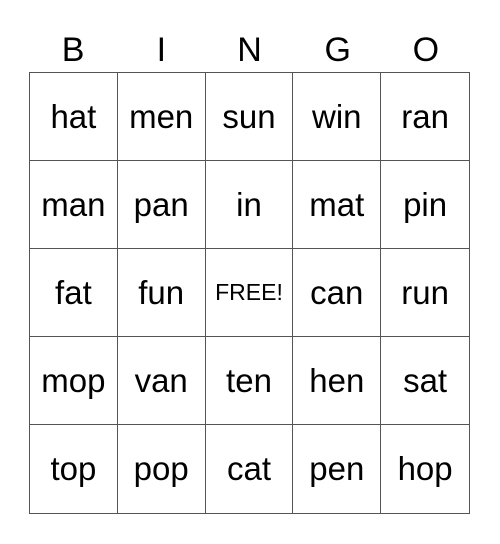  What do you see at coordinates (73, 50) in the screenshot?
I see `header-letter-b: B` at bounding box center [73, 50].